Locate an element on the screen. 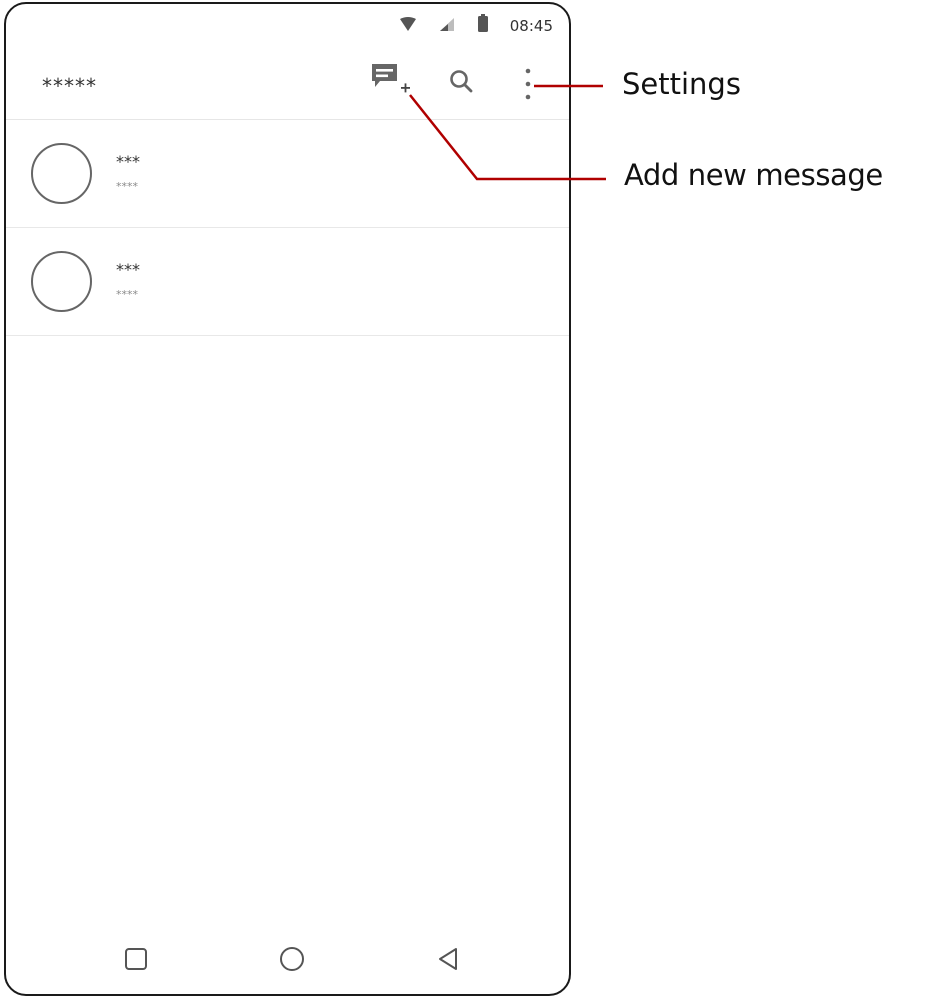  battery-icon is located at coordinates (483, 23).